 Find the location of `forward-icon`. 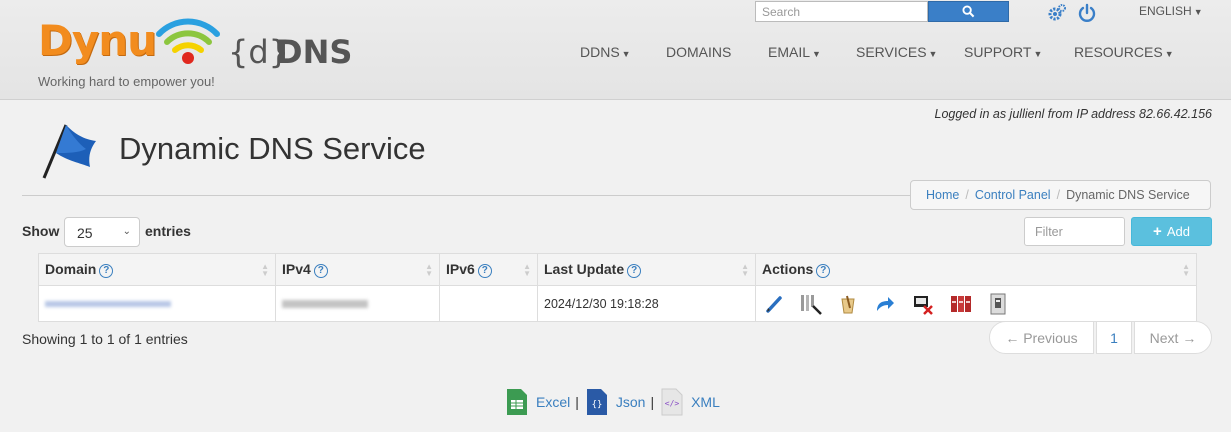

forward-icon is located at coordinates (885, 304).